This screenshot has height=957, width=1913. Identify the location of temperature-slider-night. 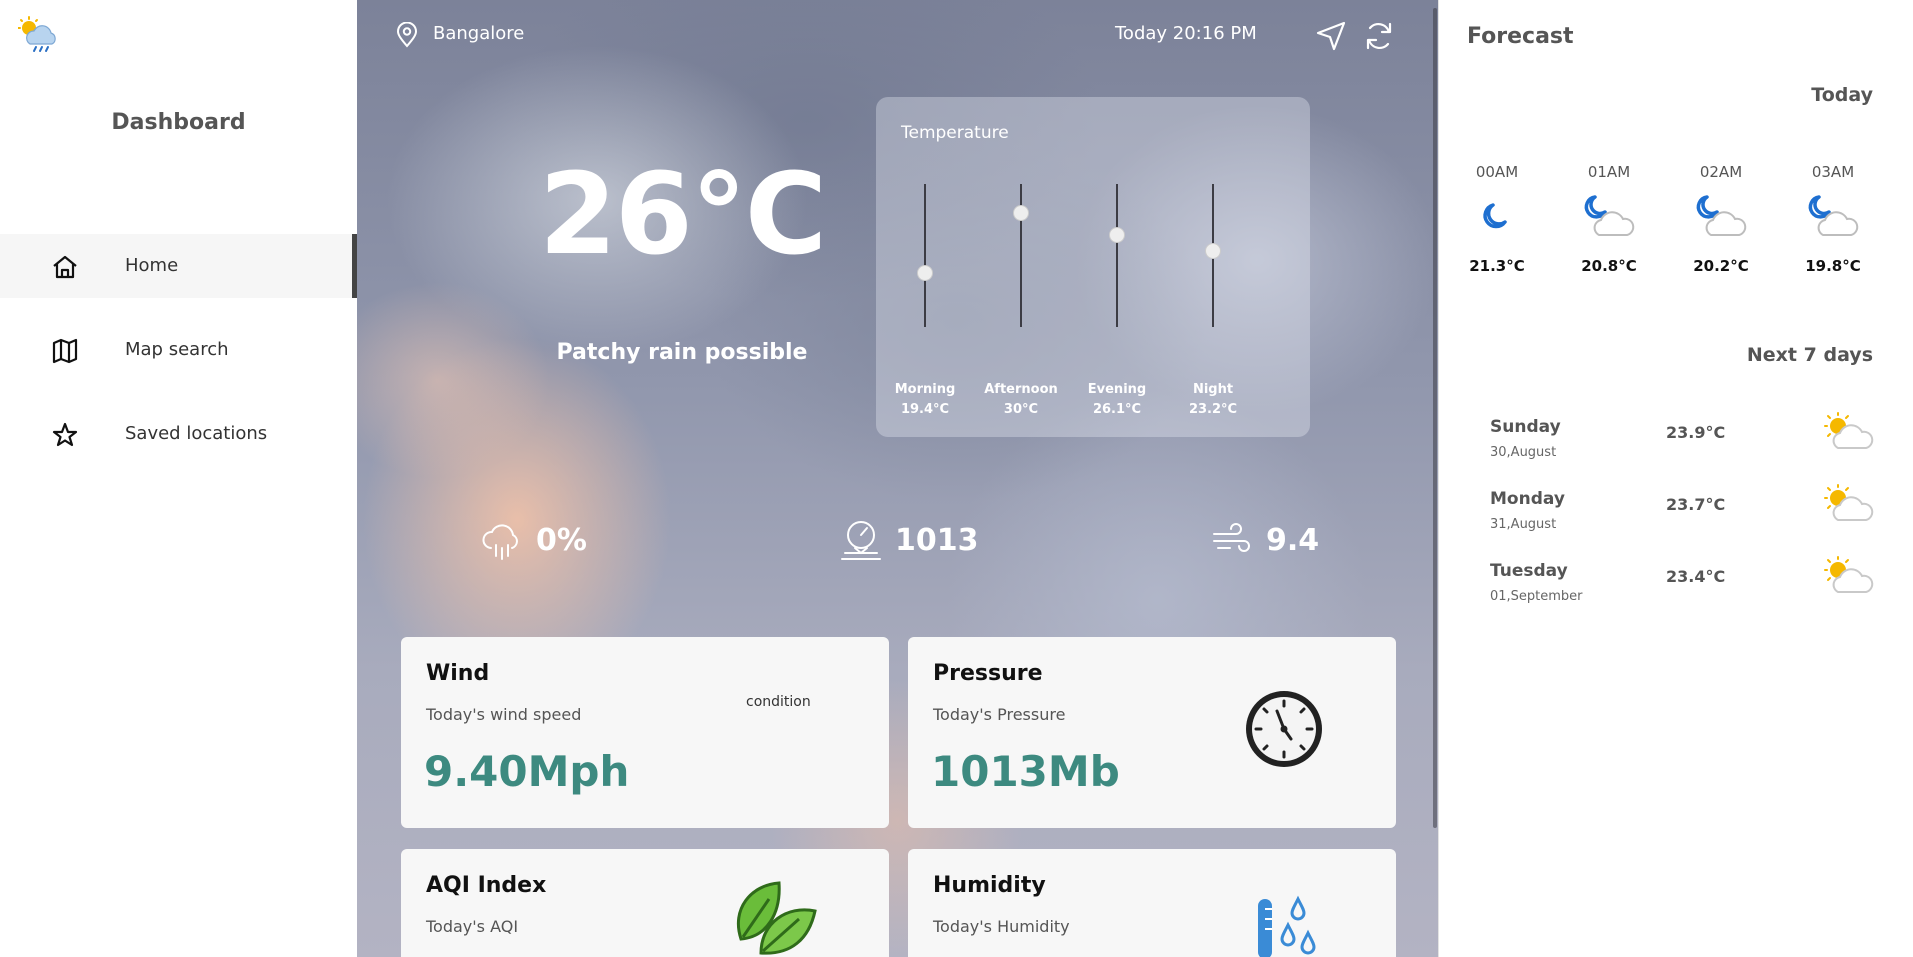
(1213, 264).